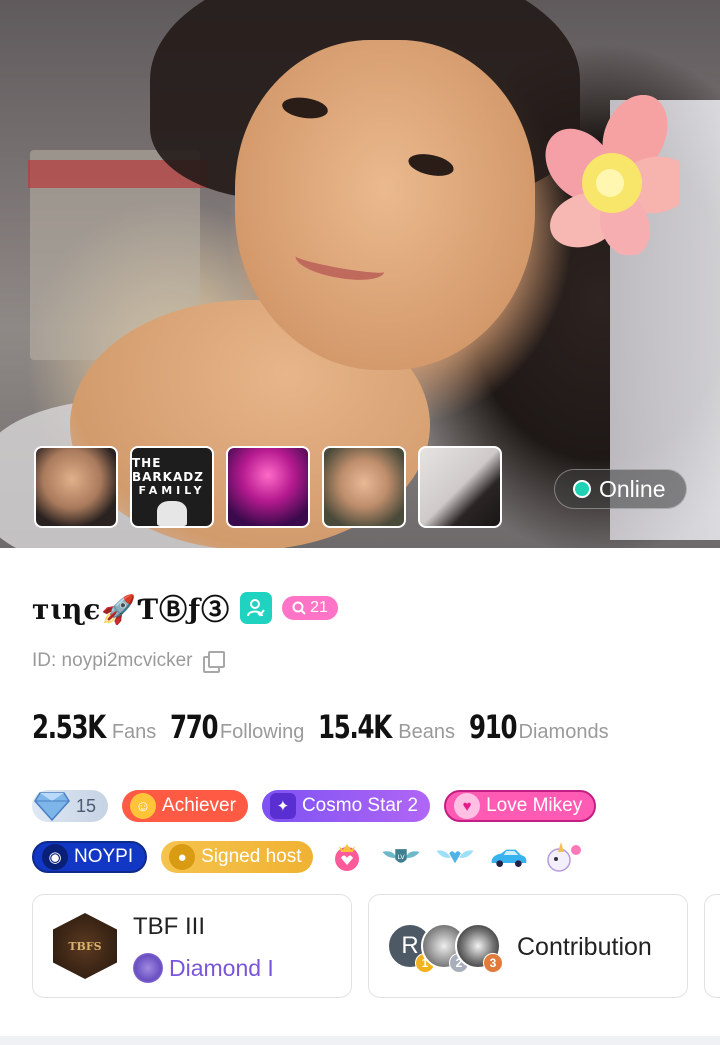 The height and width of the screenshot is (1045, 720). Describe the element at coordinates (360, 1040) in the screenshot. I see `section-divider` at that location.